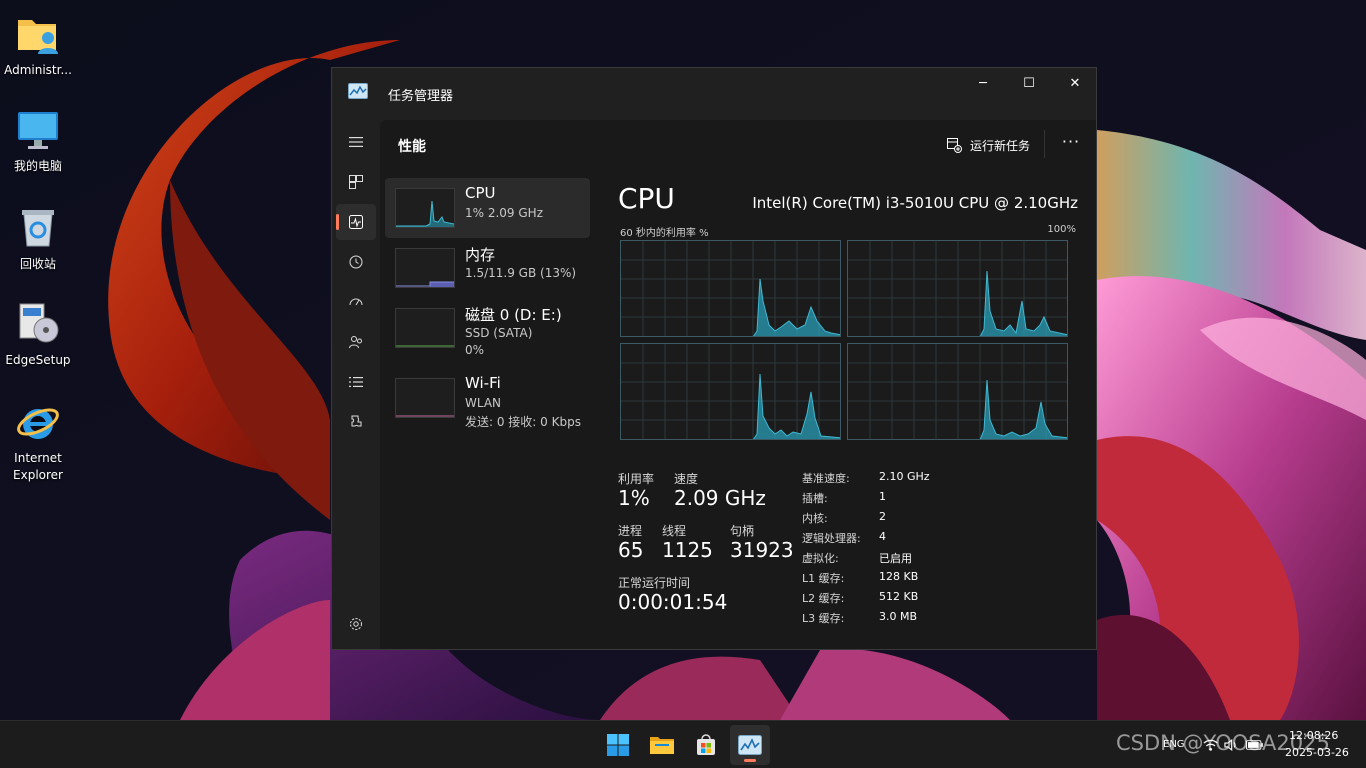  Describe the element at coordinates (762, 550) in the screenshot. I see `handles-value: 31923` at that location.